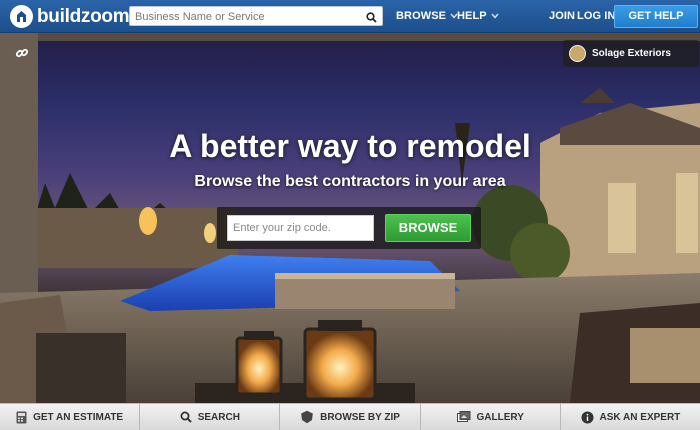 This screenshot has height=430, width=700. Describe the element at coordinates (21, 417) in the screenshot. I see `calculator-icon` at that location.